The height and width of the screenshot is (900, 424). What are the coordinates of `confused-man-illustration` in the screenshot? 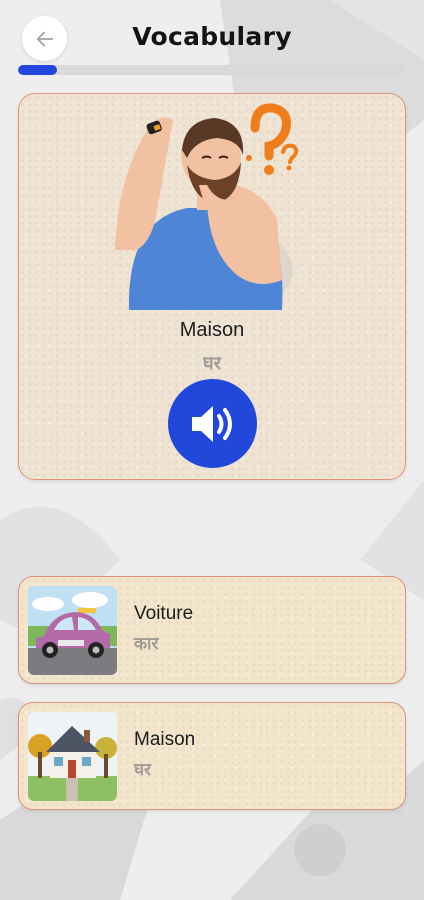 It's located at (207, 209).